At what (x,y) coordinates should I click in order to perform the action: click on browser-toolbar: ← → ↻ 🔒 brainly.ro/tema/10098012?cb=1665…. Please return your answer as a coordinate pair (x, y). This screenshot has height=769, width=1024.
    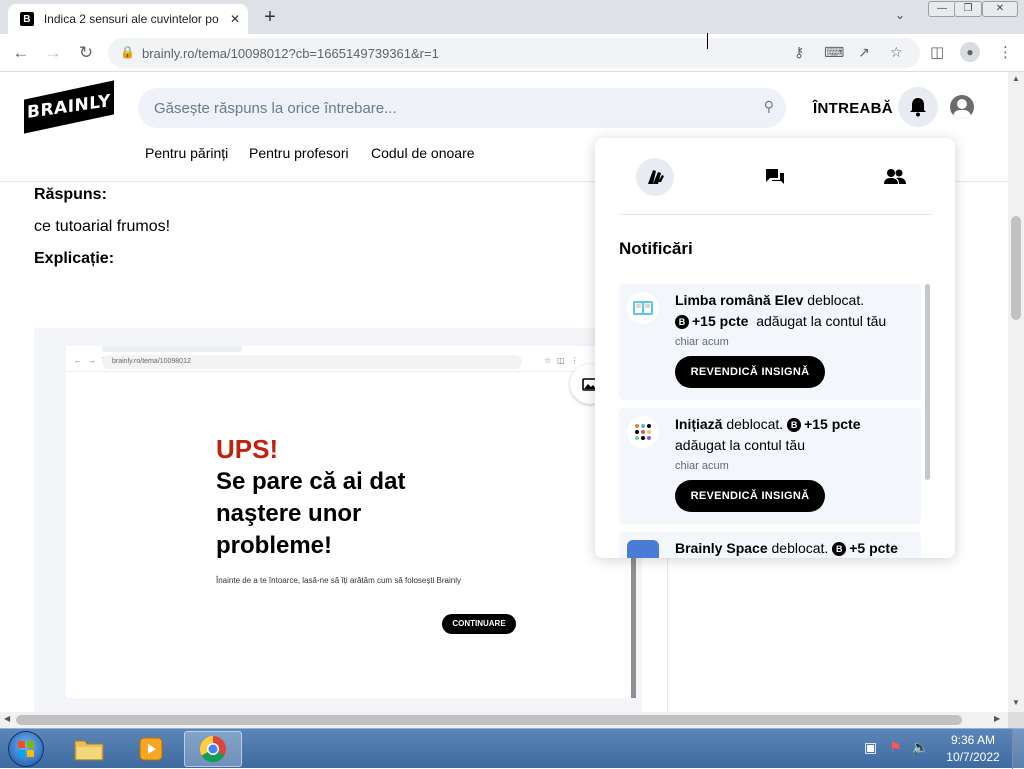
    Looking at the image, I should click on (512, 53).